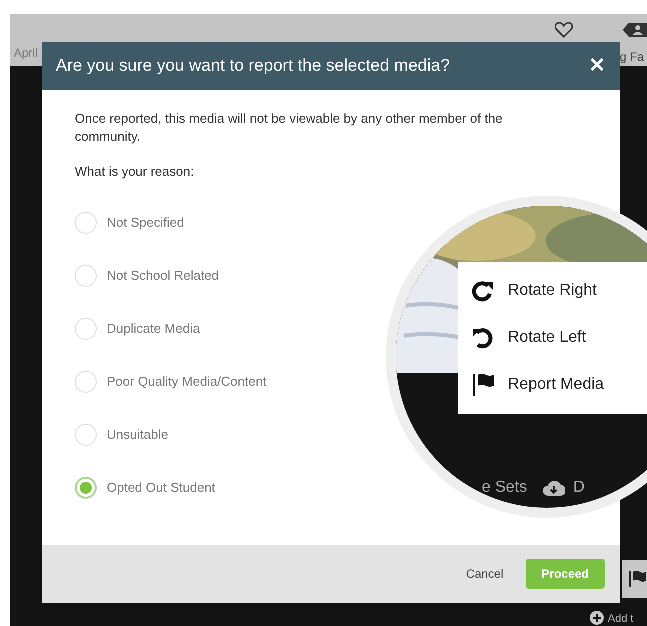  I want to click on dialog-title: Are you sure you want to report the selected media?, so click(253, 66).